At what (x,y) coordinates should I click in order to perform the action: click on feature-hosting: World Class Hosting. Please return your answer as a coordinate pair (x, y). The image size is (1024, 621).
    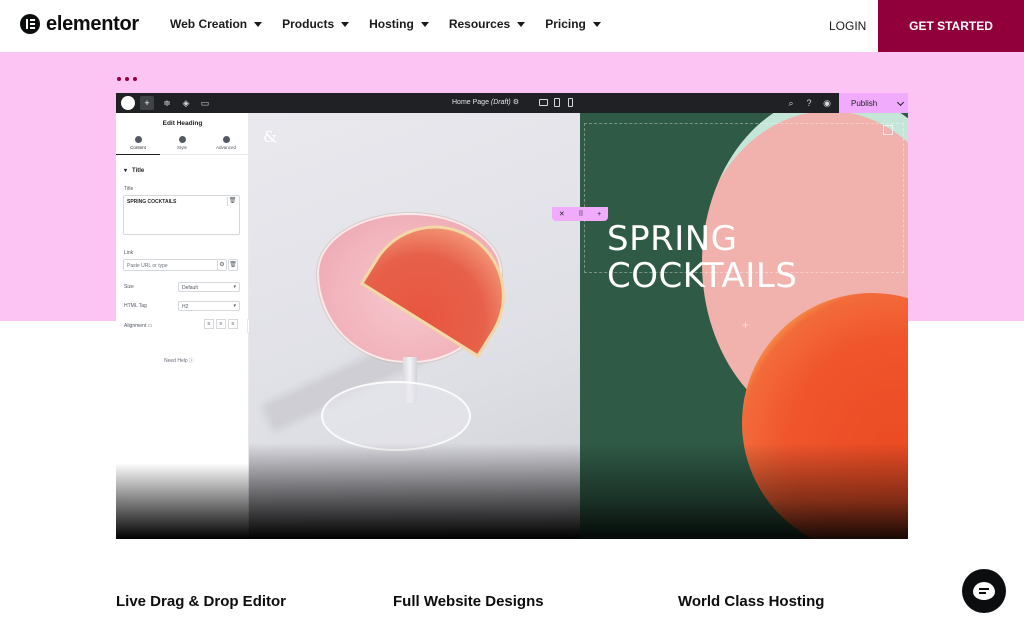
    Looking at the image, I should click on (751, 601).